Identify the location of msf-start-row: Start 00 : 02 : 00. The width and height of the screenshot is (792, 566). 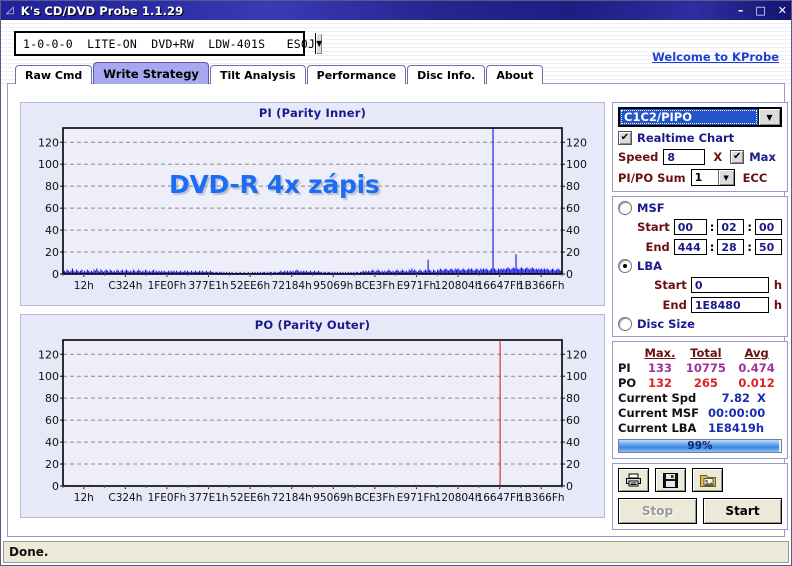
(700, 227).